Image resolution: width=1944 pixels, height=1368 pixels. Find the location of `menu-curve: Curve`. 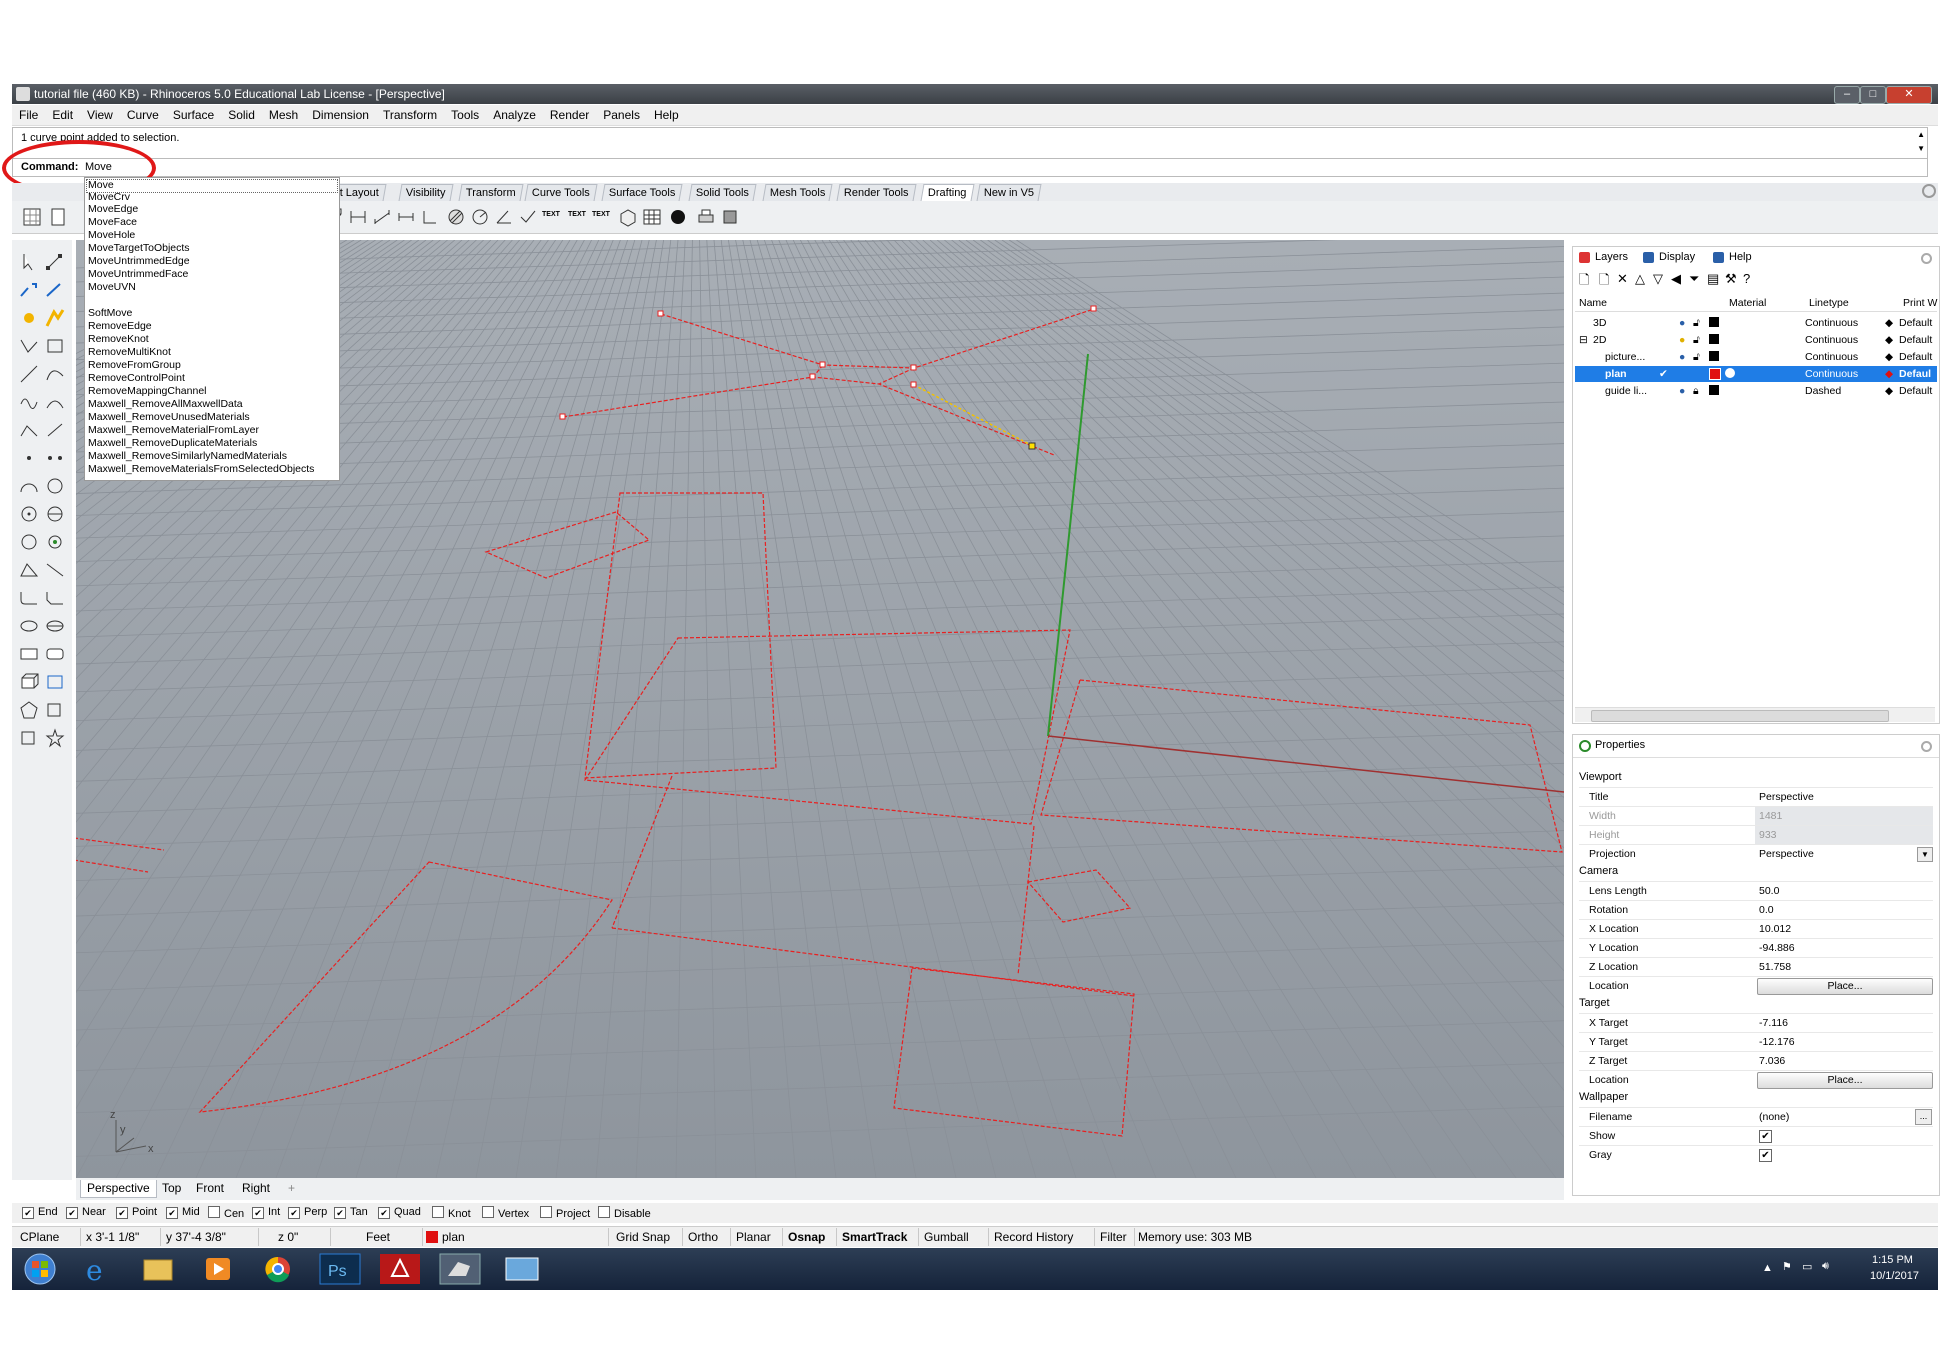

menu-curve: Curve is located at coordinates (143, 113).